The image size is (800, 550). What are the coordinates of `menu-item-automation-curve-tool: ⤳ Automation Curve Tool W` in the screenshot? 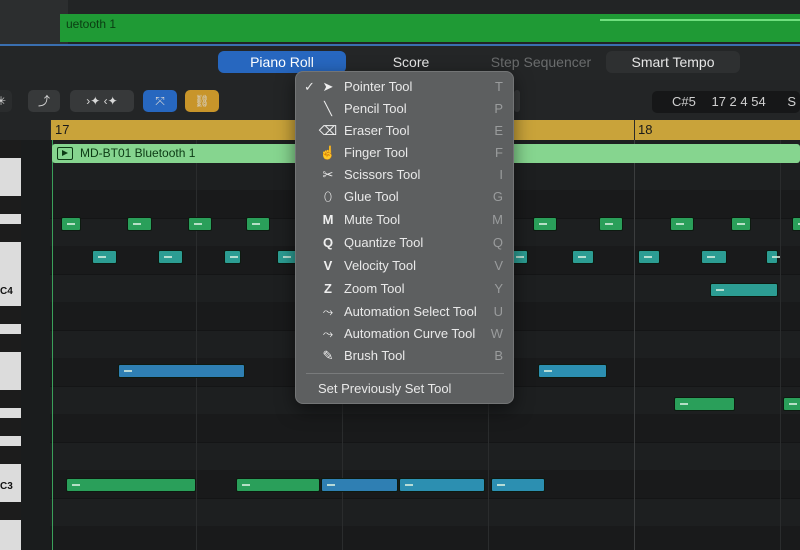 It's located at (404, 334).